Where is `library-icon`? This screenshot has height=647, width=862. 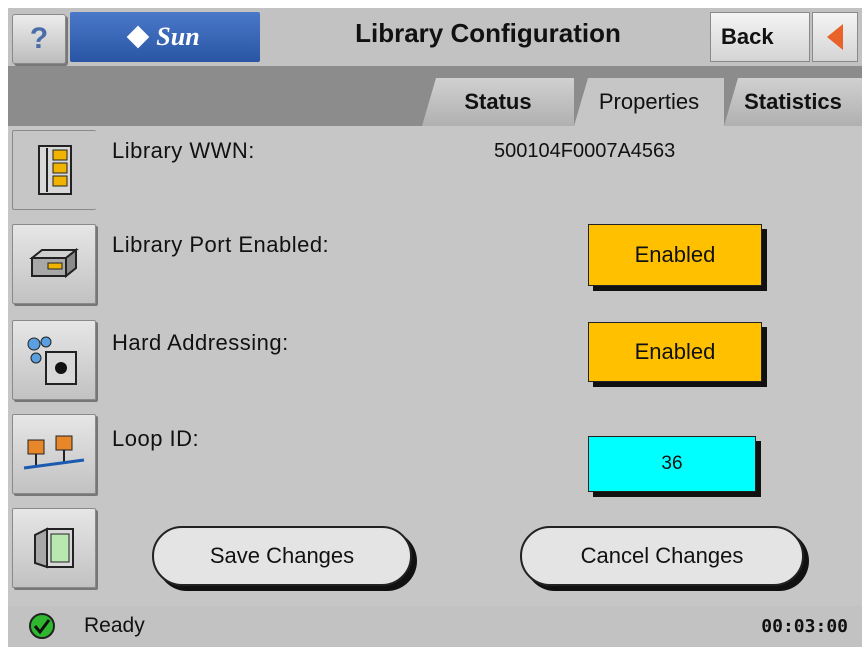
library-icon is located at coordinates (54, 170).